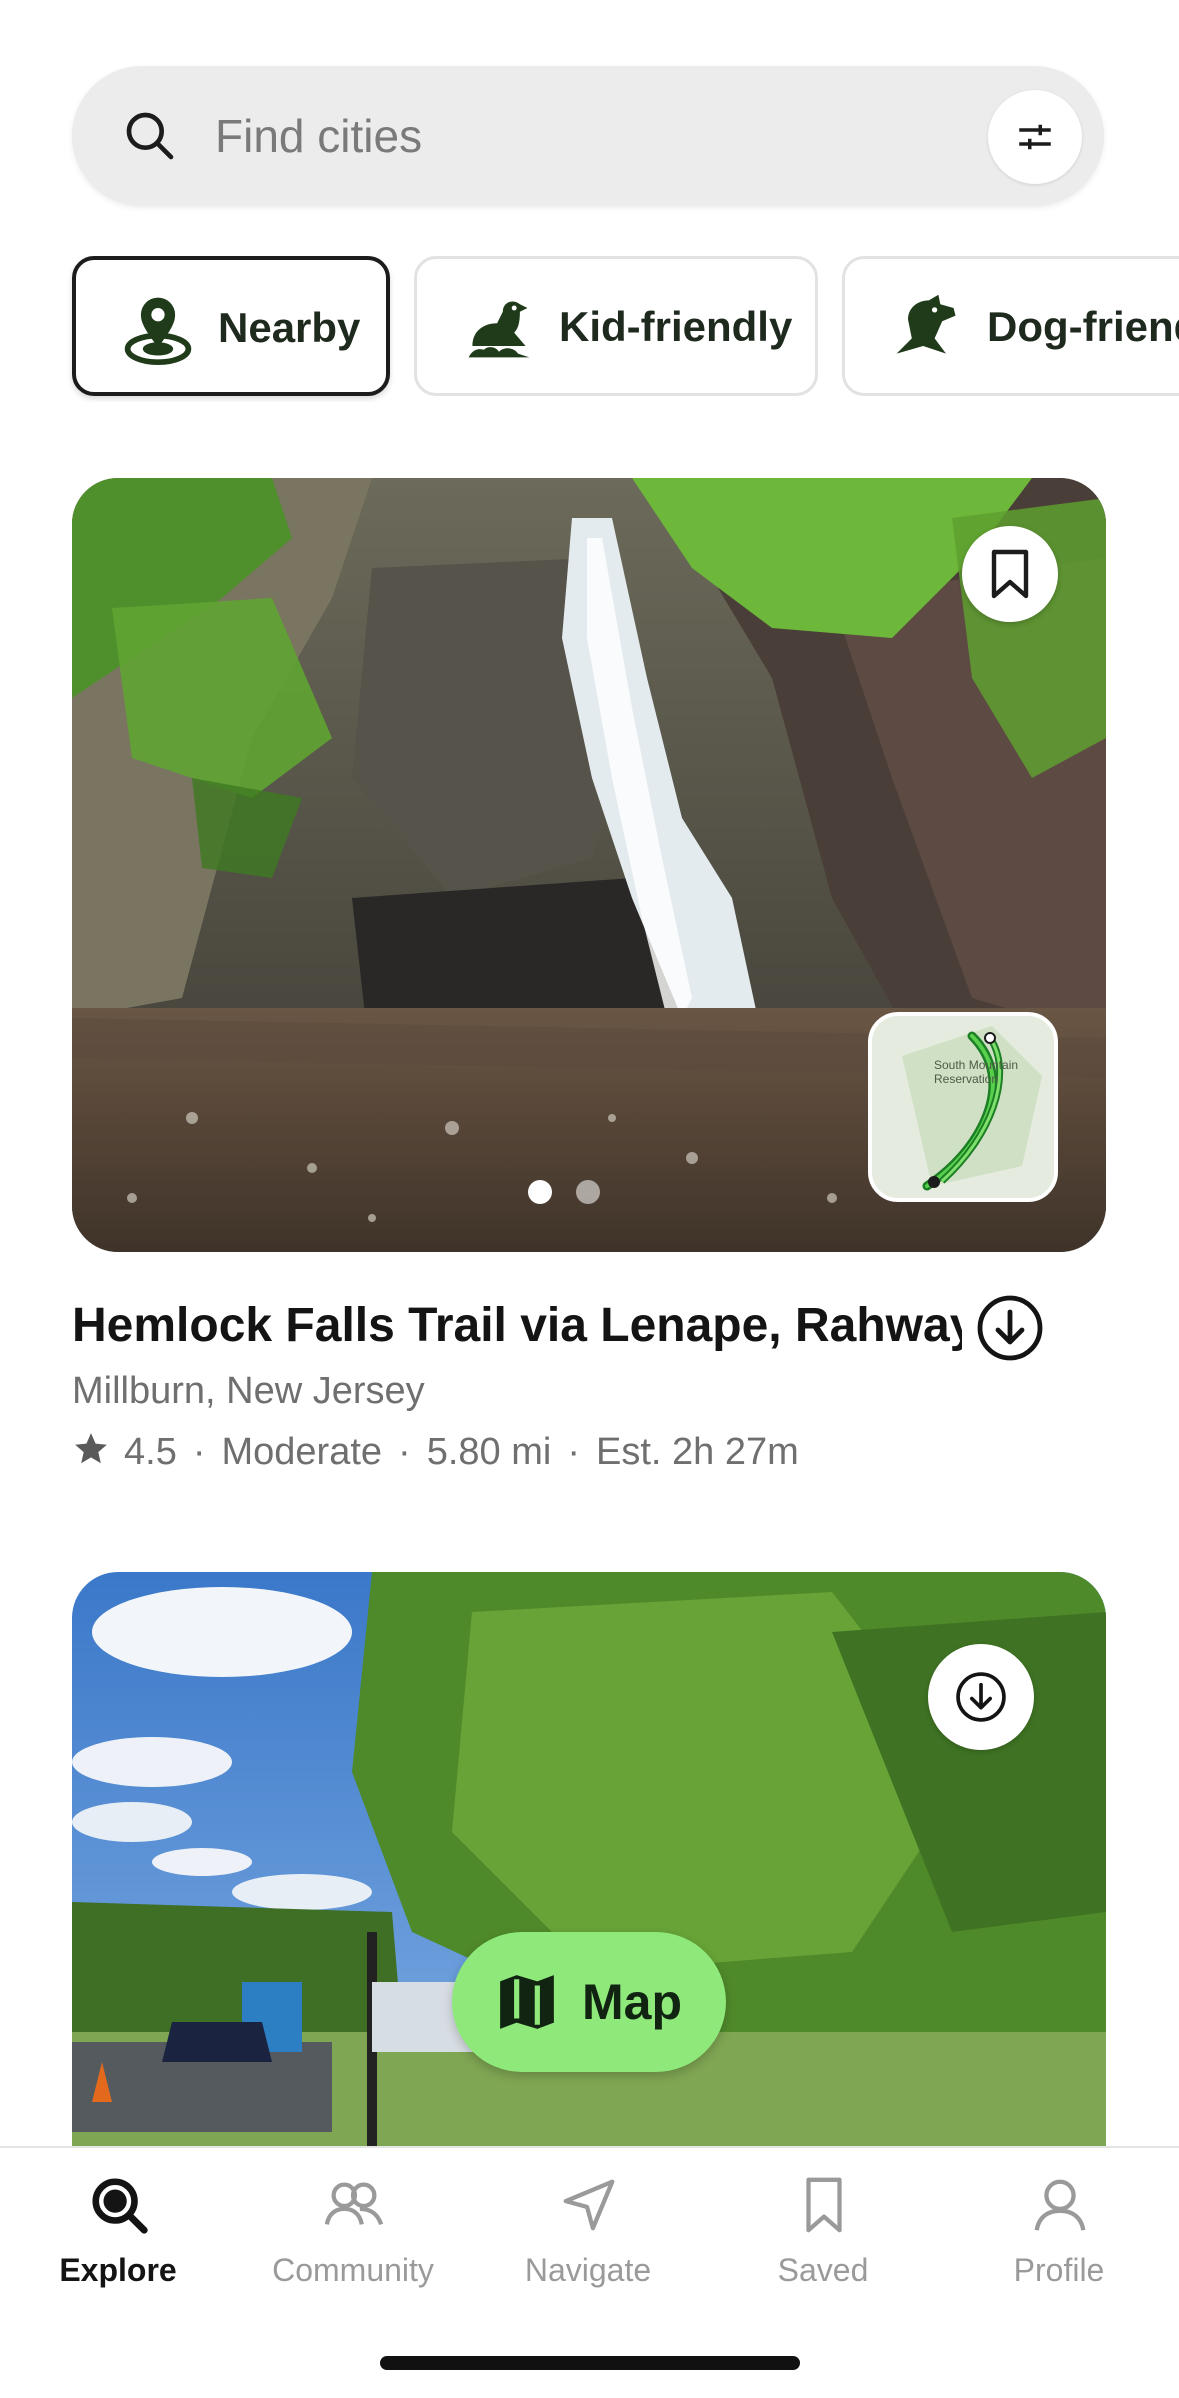  What do you see at coordinates (302, 1452) in the screenshot?
I see `trail-difficulty: Moderate` at bounding box center [302, 1452].